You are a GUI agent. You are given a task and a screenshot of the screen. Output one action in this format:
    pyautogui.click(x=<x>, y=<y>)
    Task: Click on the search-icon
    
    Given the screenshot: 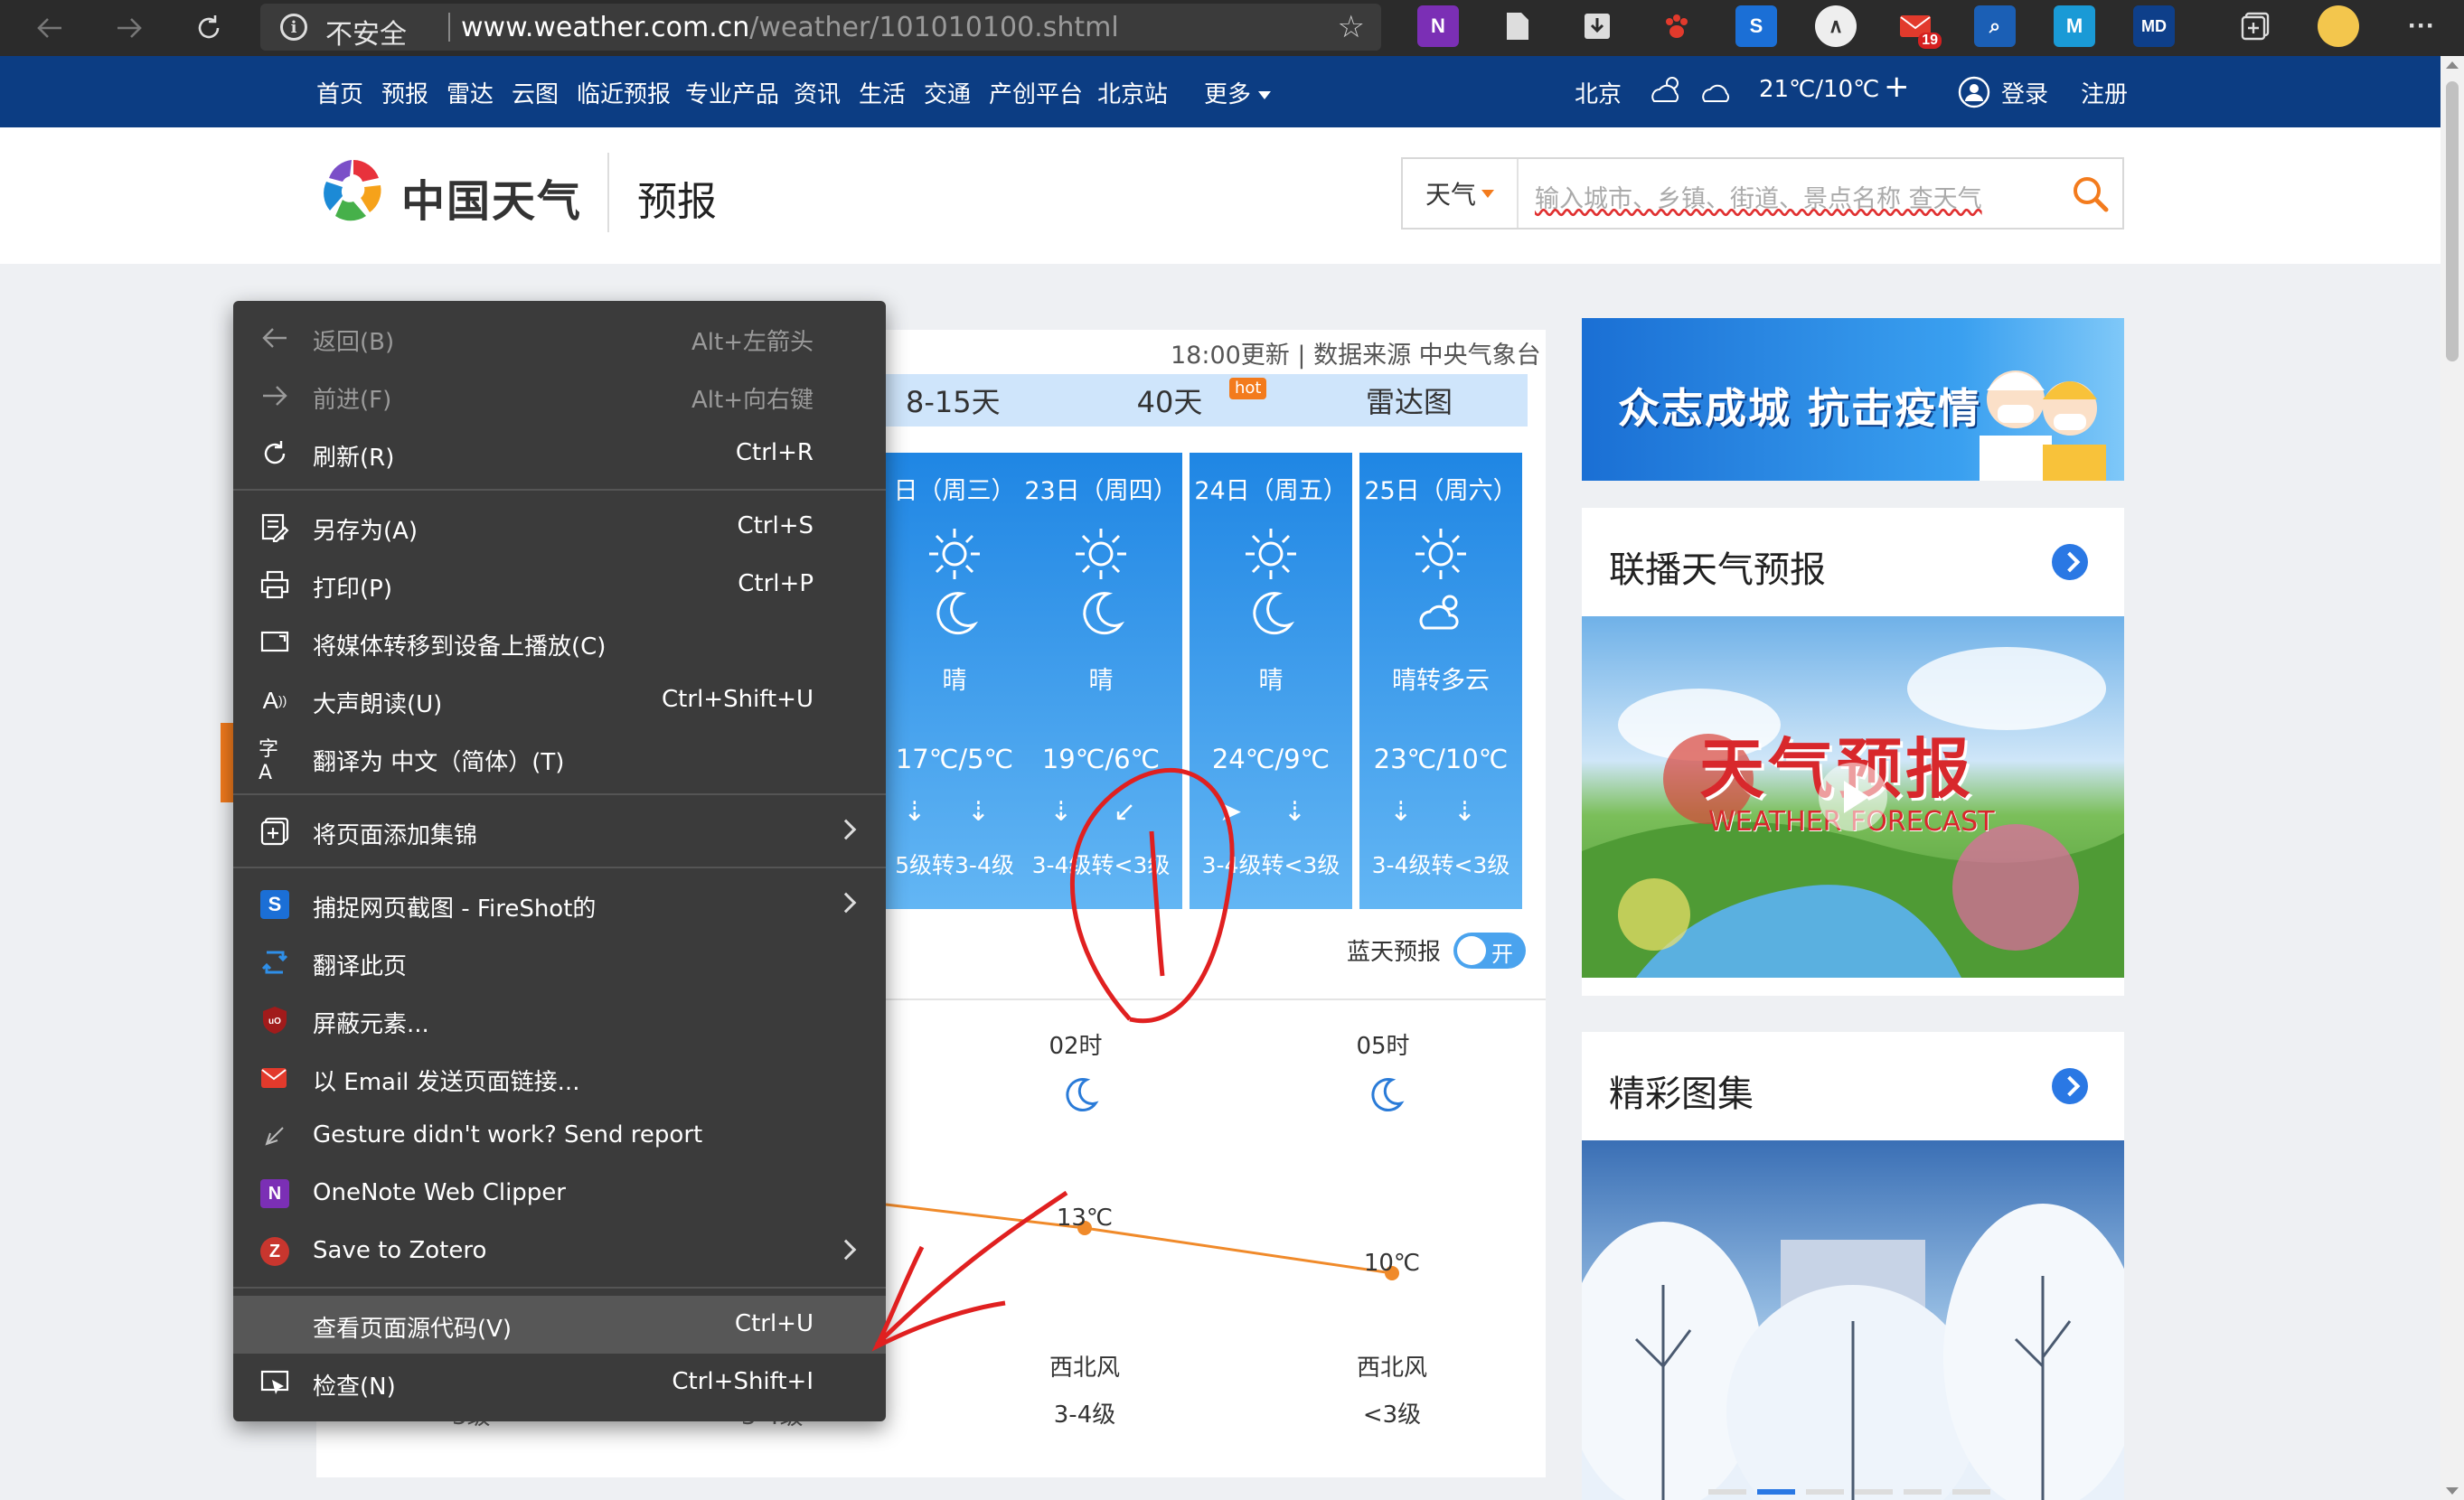 What is the action you would take?
    pyautogui.click(x=2090, y=194)
    